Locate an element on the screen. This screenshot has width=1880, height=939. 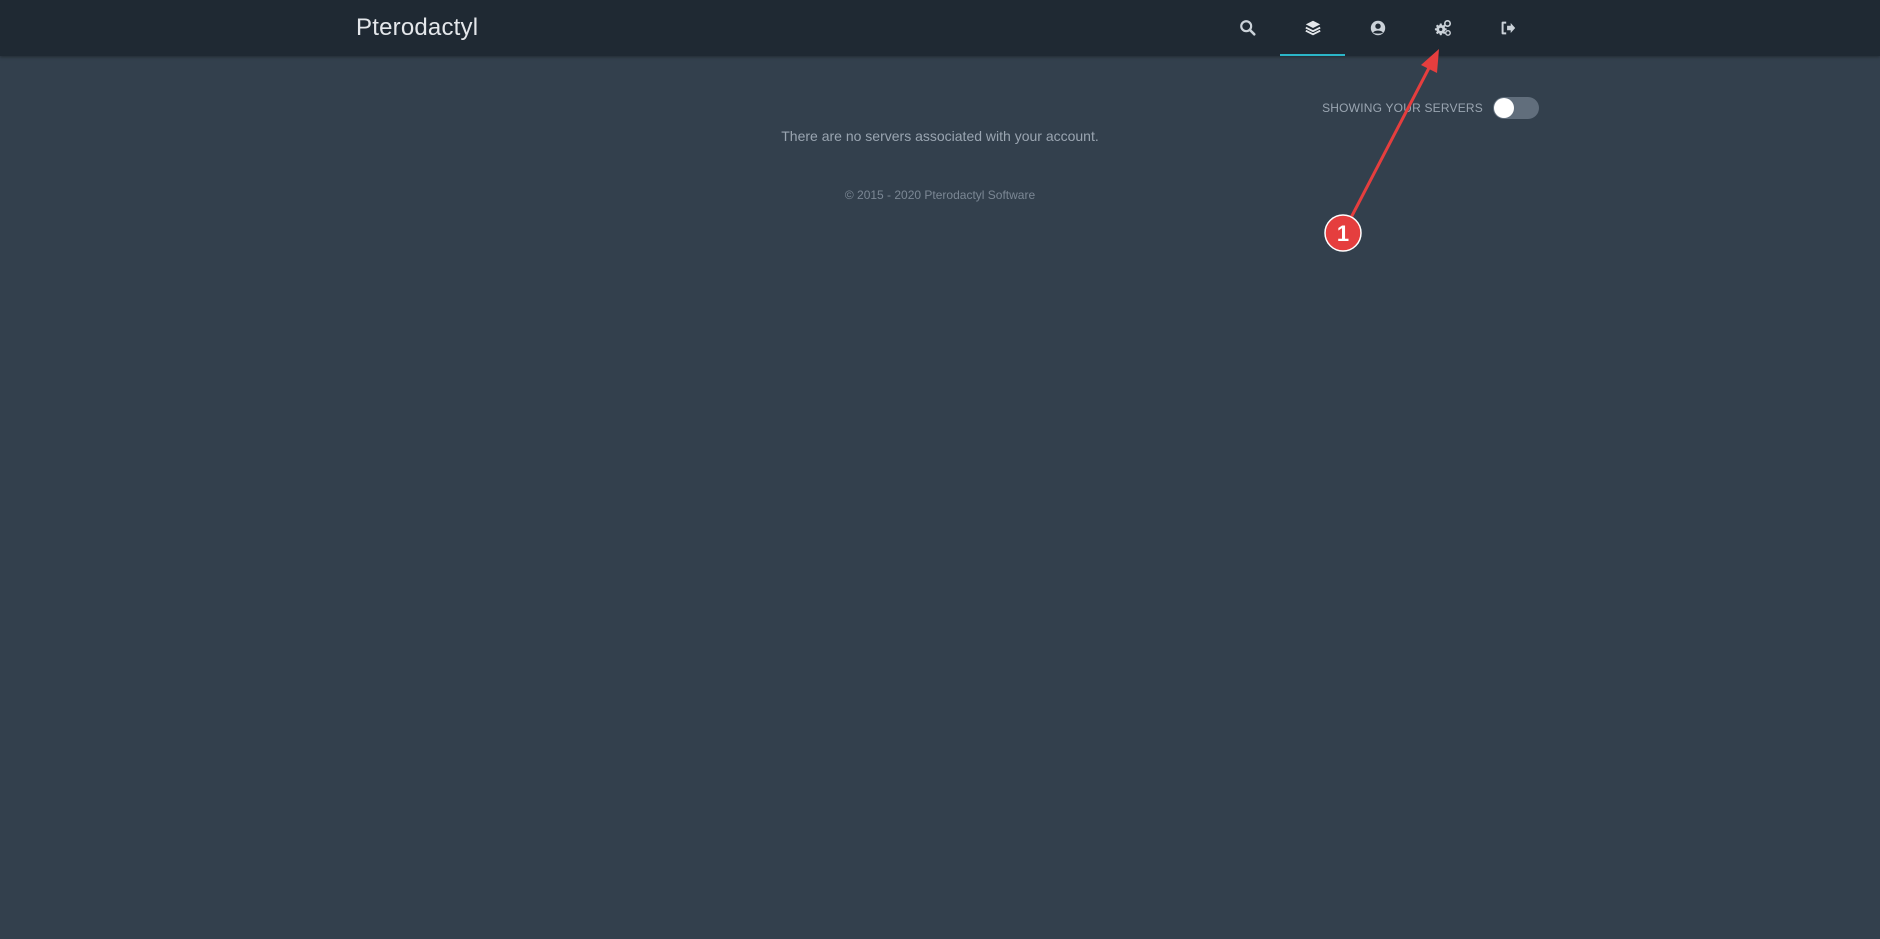
nav-search-button is located at coordinates (1247, 28).